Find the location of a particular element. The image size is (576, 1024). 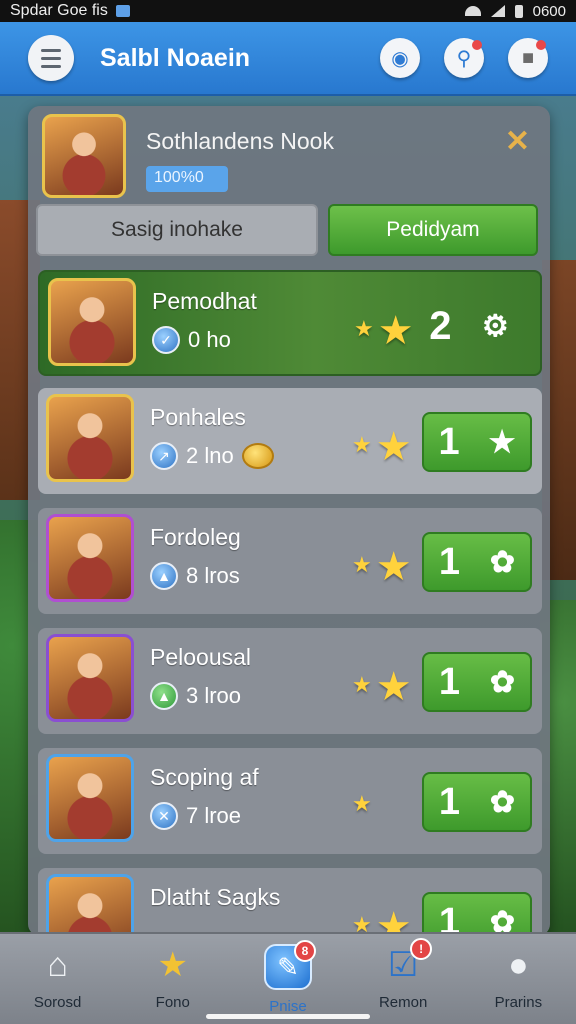

player-sub: 2 lno is located at coordinates (210, 455).